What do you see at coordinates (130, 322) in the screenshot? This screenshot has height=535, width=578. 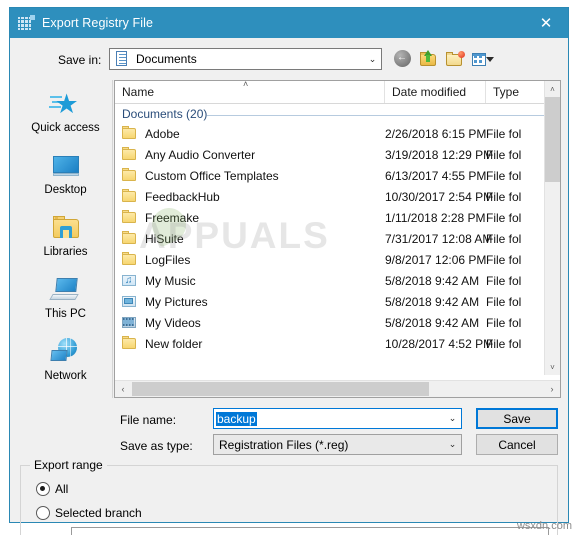 I see `videos-folder-icon` at bounding box center [130, 322].